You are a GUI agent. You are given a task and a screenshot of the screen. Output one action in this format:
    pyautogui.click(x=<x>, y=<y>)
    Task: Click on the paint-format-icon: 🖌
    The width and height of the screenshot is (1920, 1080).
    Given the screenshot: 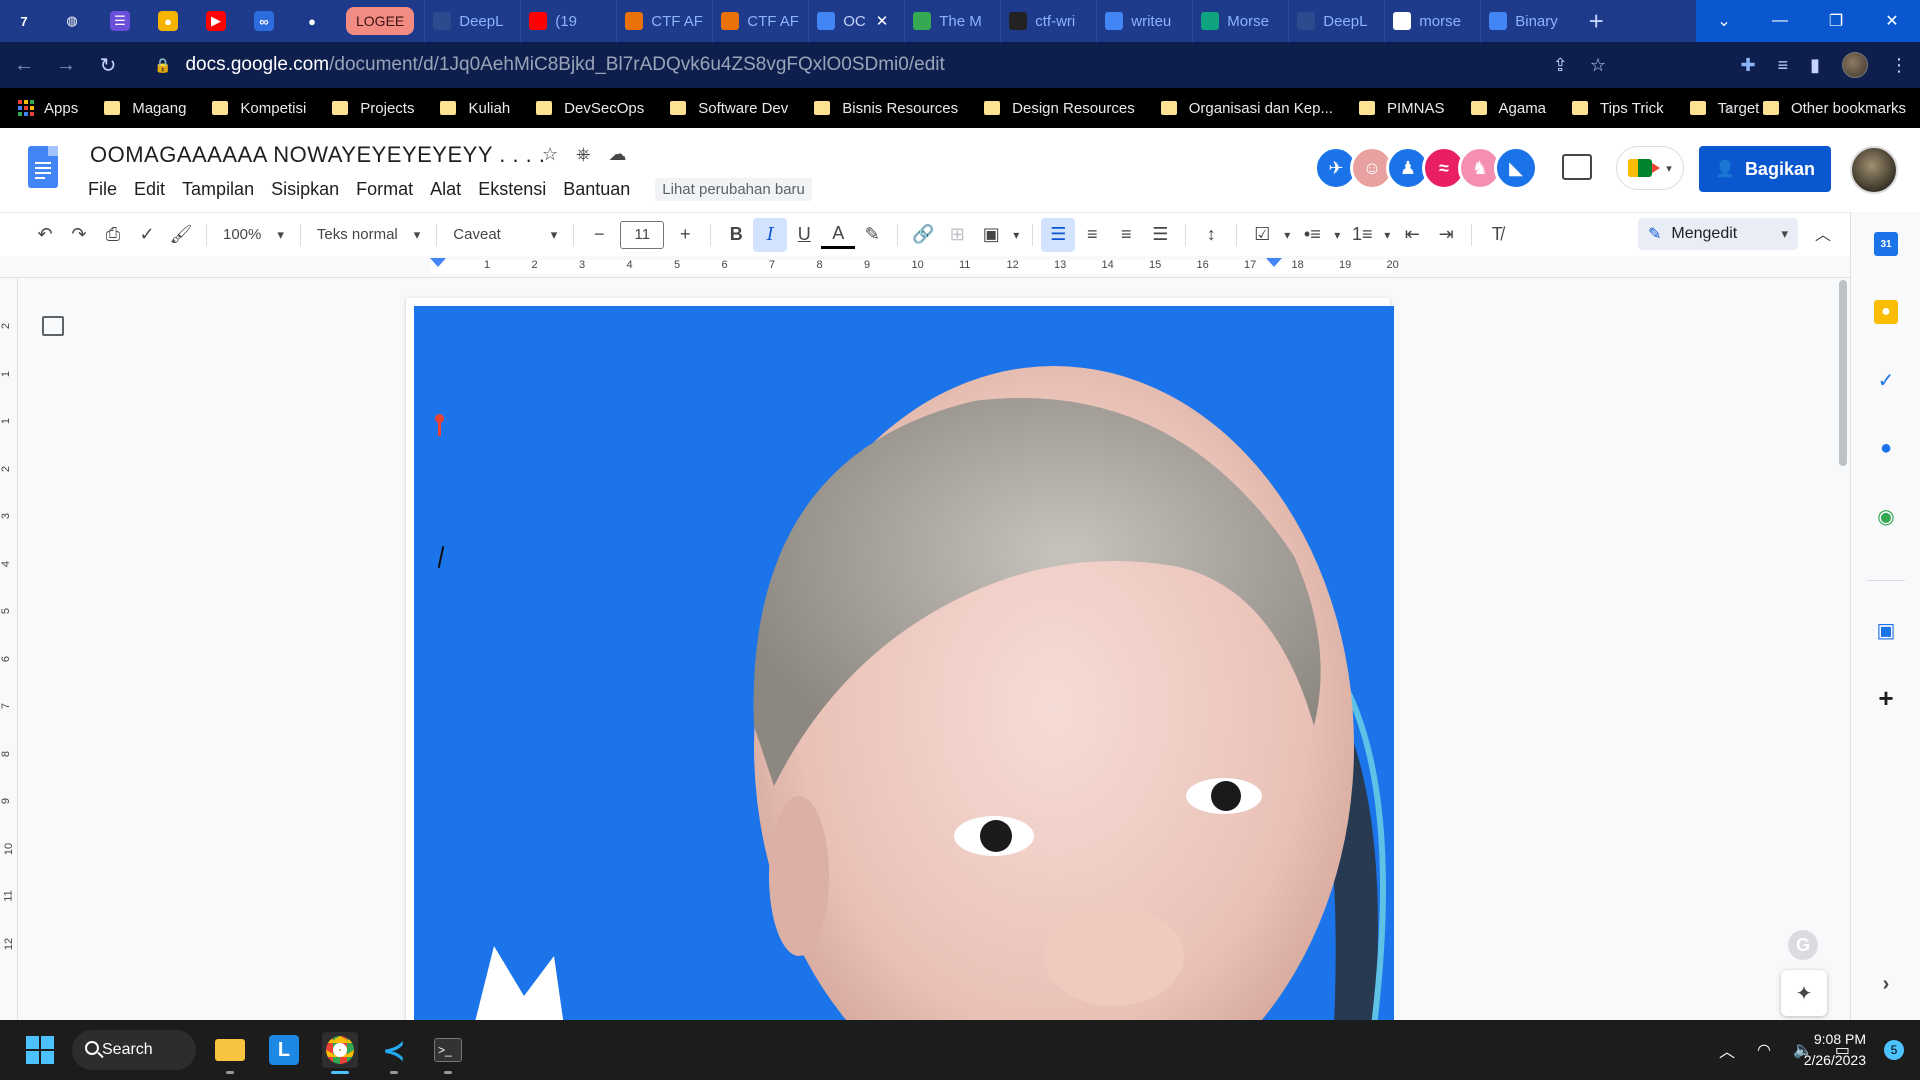 What is the action you would take?
    pyautogui.click(x=181, y=235)
    